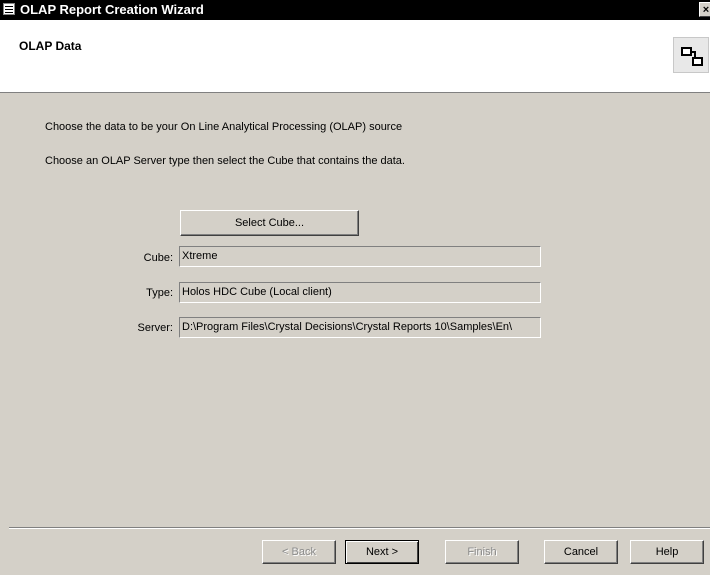  What do you see at coordinates (691, 55) in the screenshot?
I see `wizard-step-icon` at bounding box center [691, 55].